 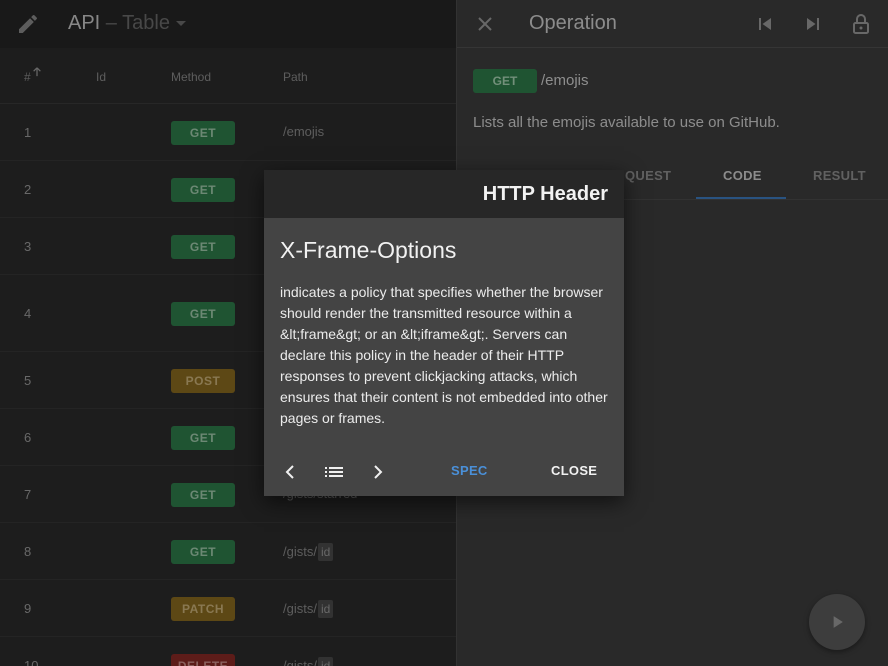 What do you see at coordinates (545, 194) in the screenshot?
I see `dialog-title: HTTP Header` at bounding box center [545, 194].